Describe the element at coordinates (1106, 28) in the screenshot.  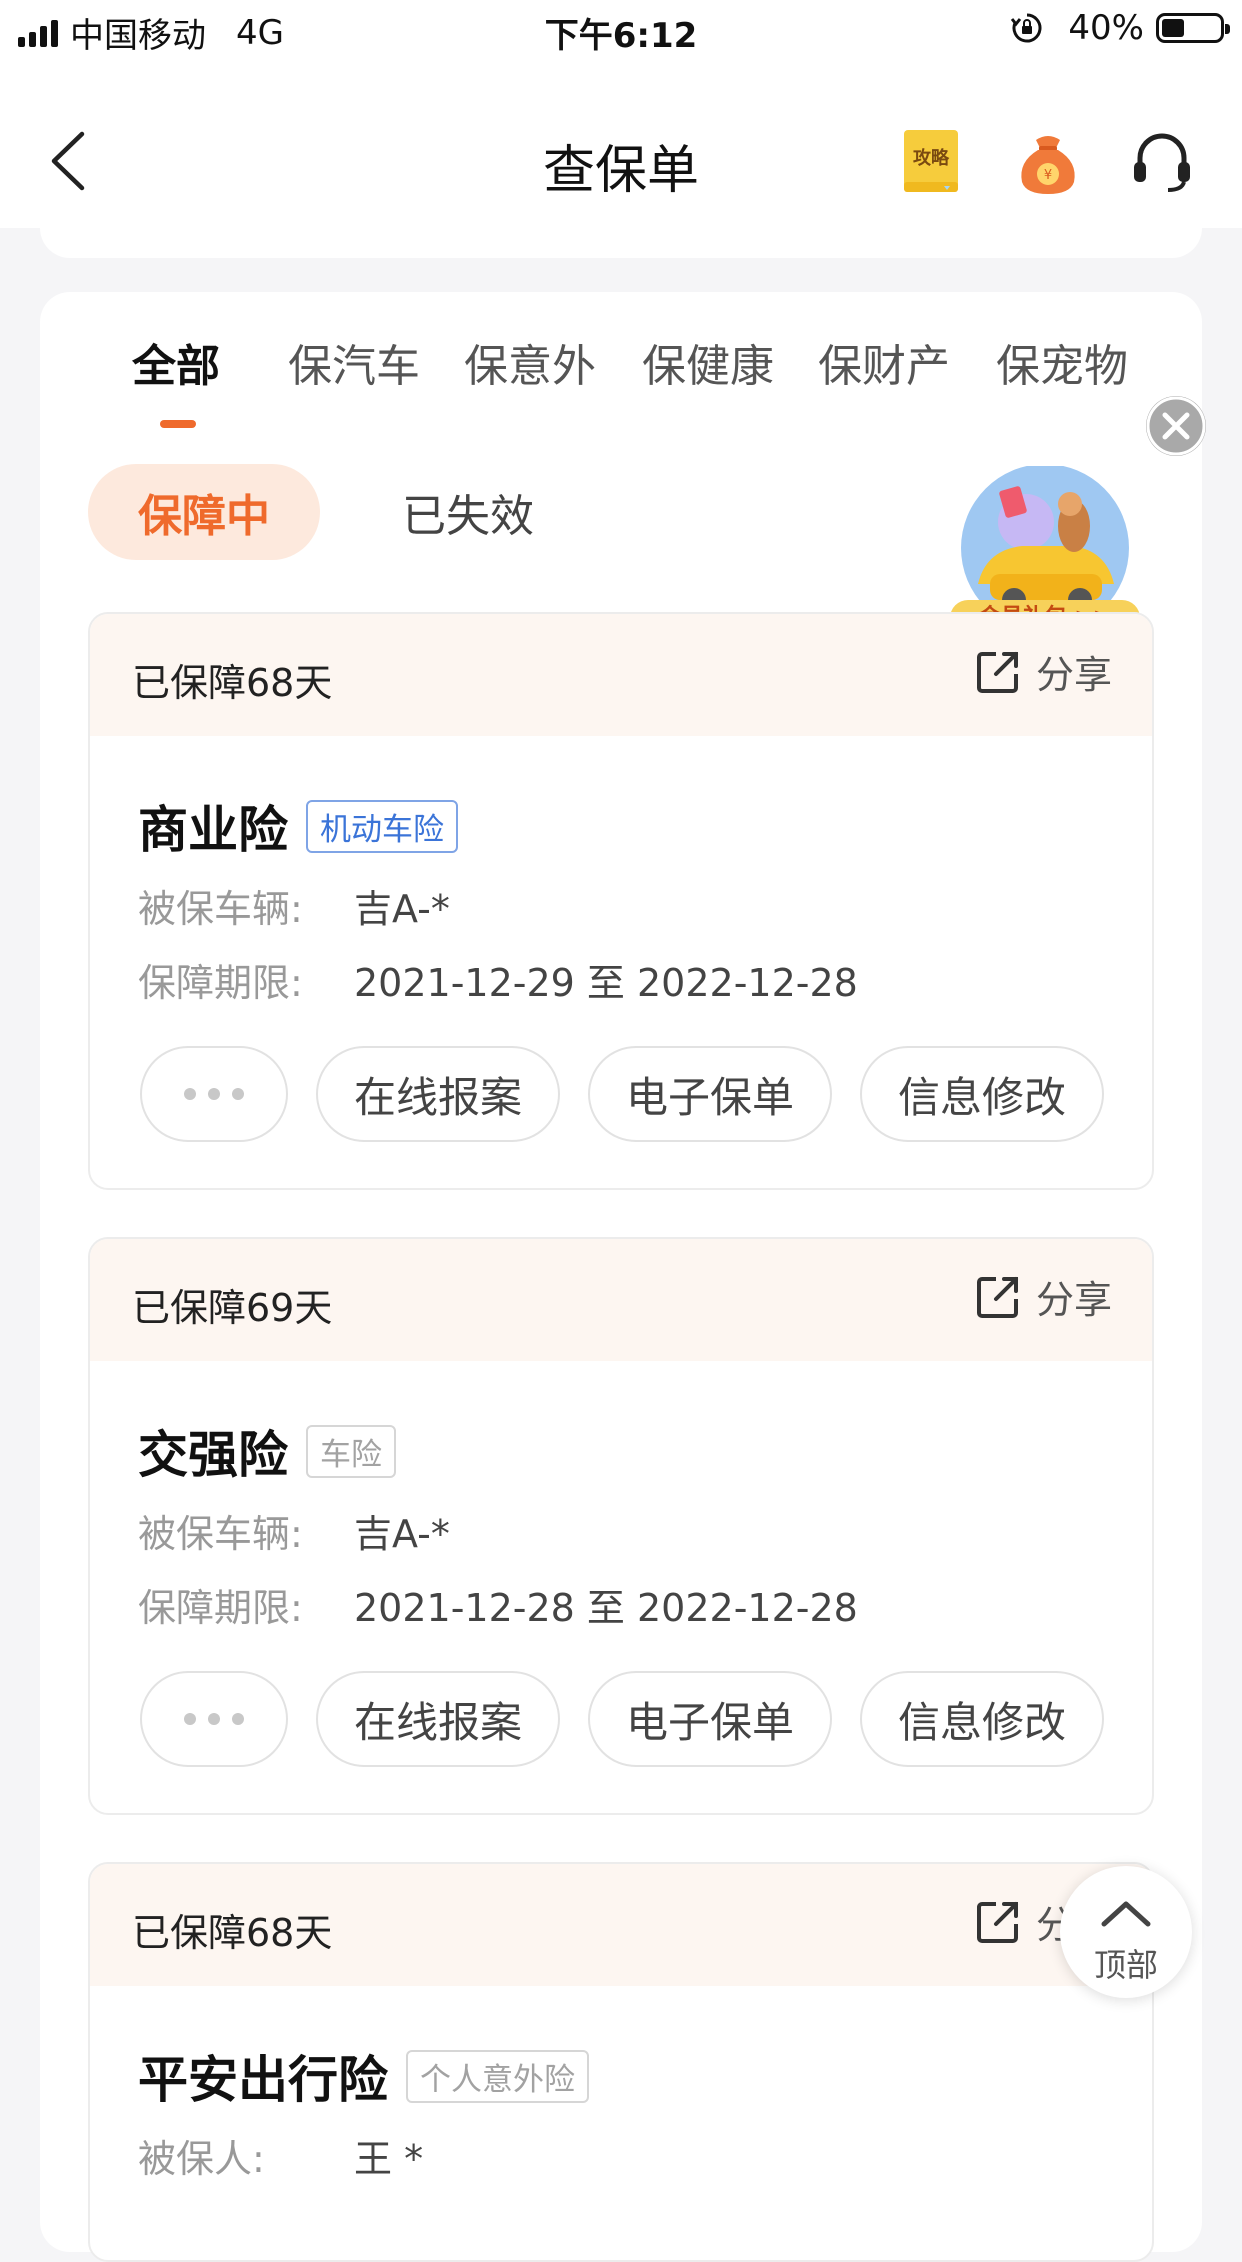
I see `battery-percent: 40%` at that location.